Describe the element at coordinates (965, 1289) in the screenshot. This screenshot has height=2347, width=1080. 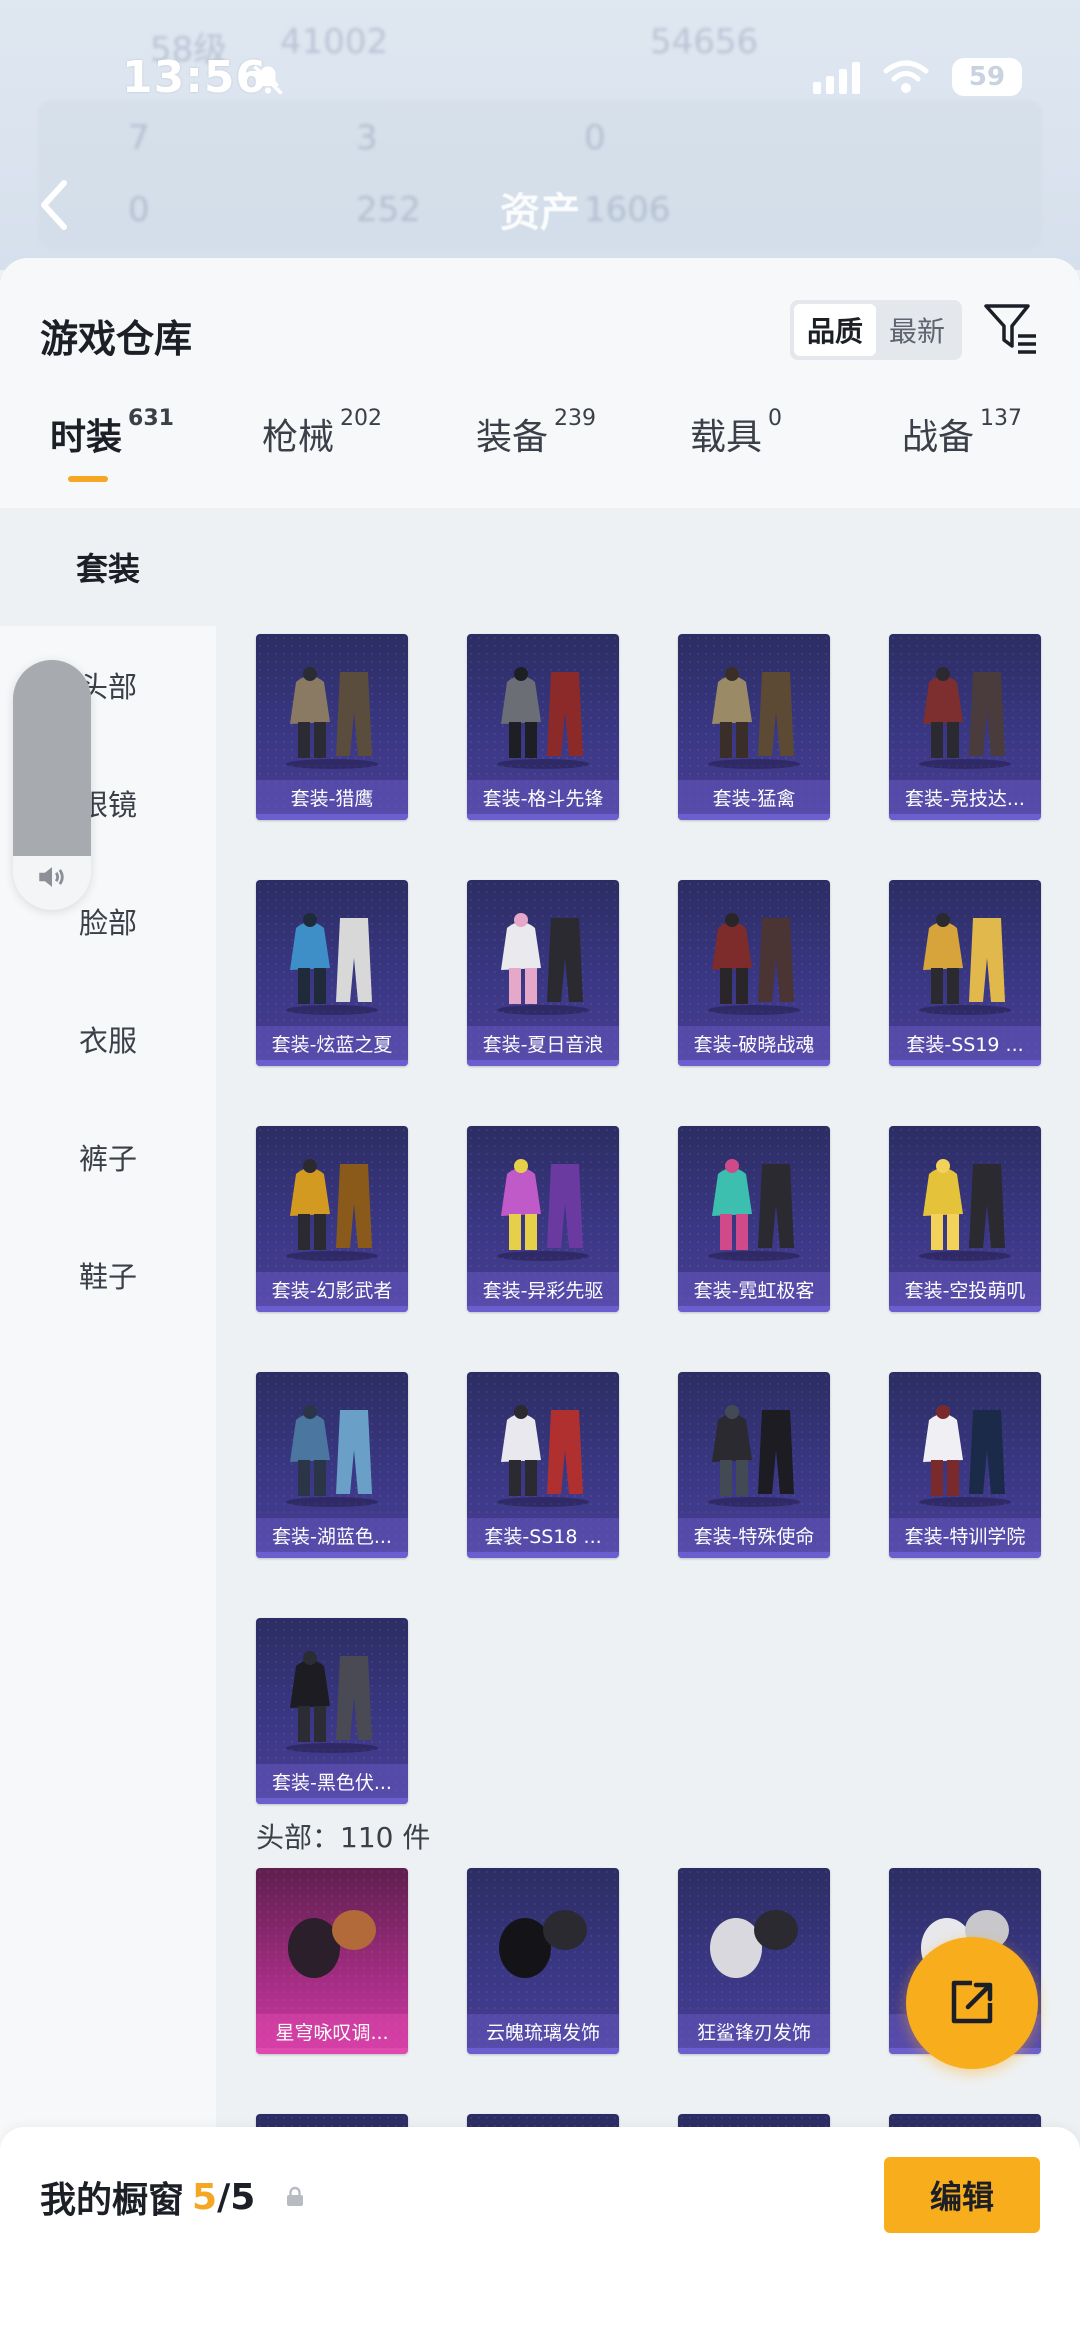
I see `item-name: 套装-空投萌叽` at that location.